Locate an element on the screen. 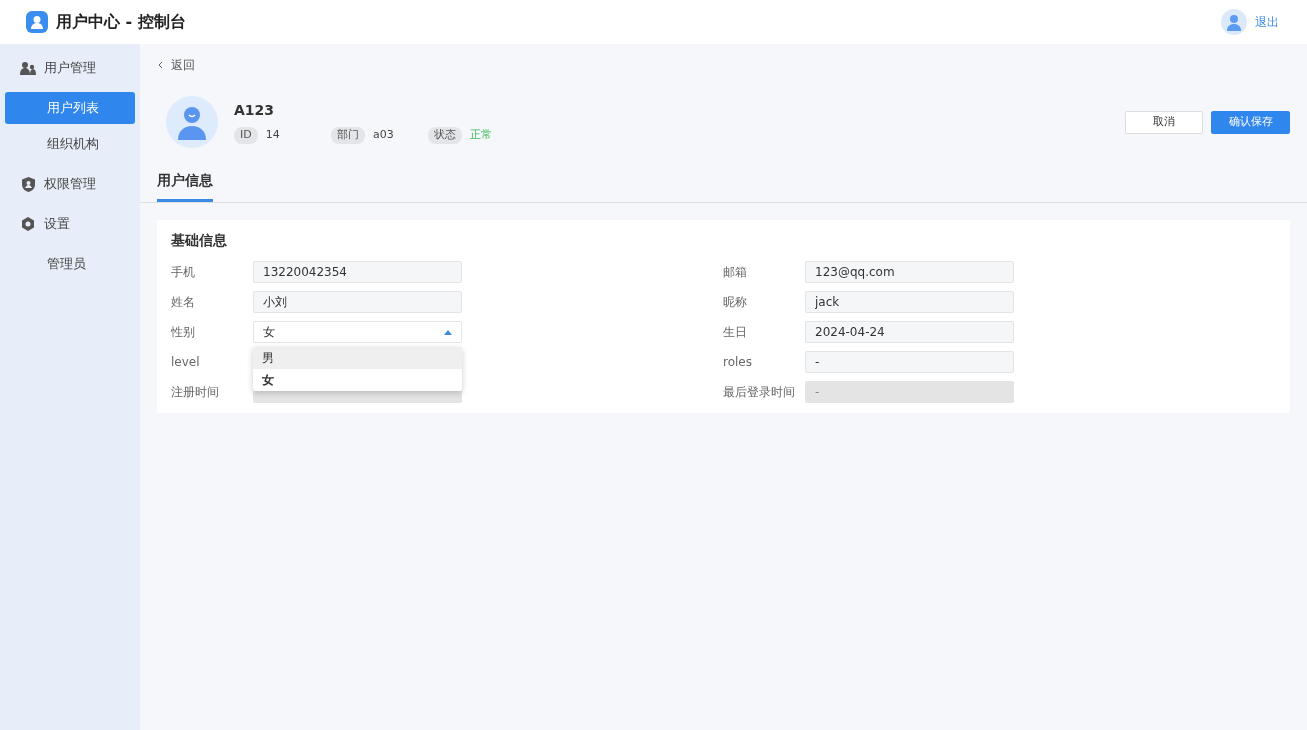 The image size is (1307, 730). input-field: 123@qq.com is located at coordinates (909, 272).